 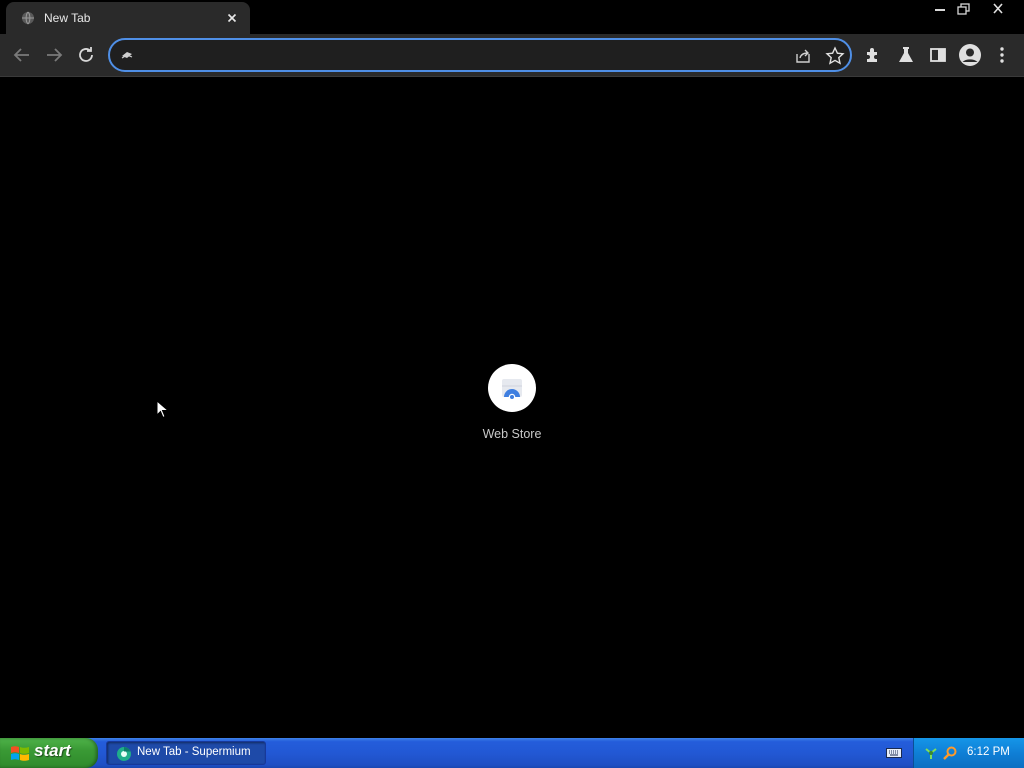 I want to click on share-icon, so click(x=803, y=56).